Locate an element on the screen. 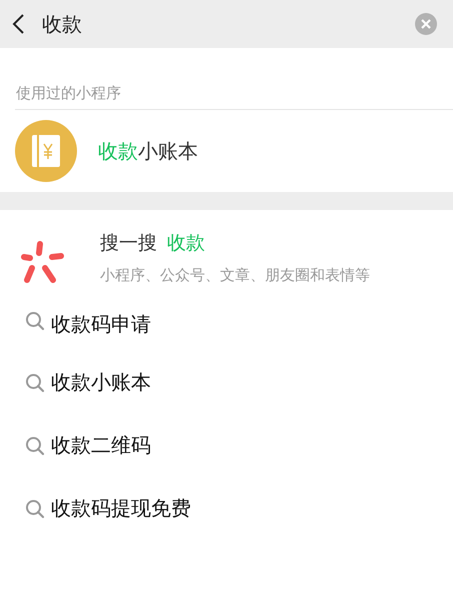 The width and height of the screenshot is (453, 597). search-bar: 收款 is located at coordinates (226, 24).